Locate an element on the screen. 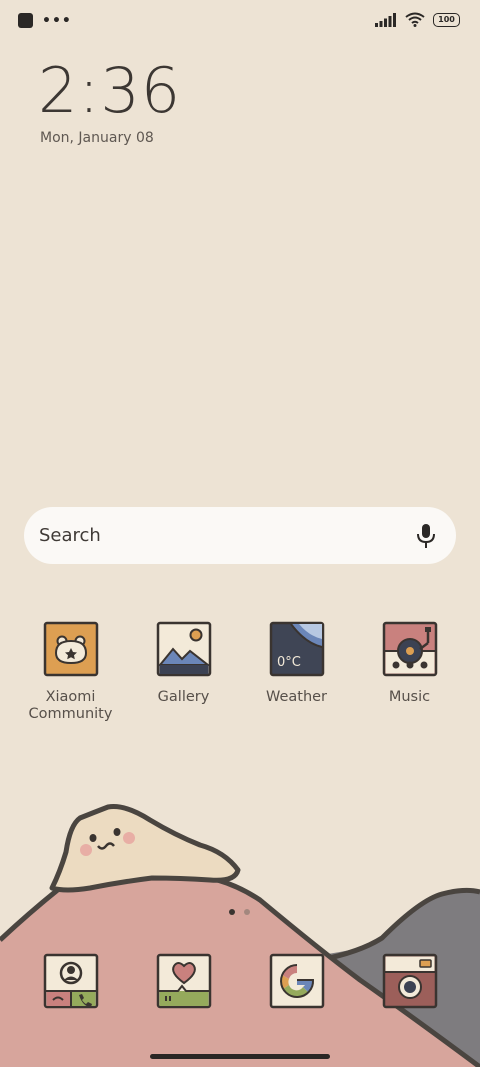  status-bar-right: 100 is located at coordinates (417, 19).